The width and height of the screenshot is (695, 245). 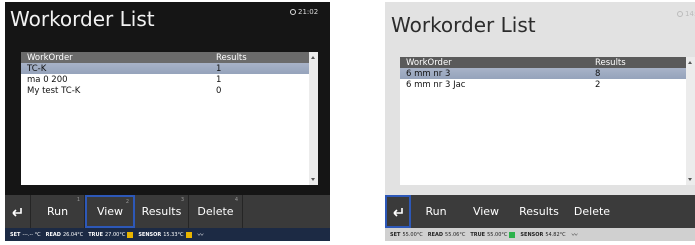 I want to click on status-set: SET ---.-- °C, so click(x=25, y=234).